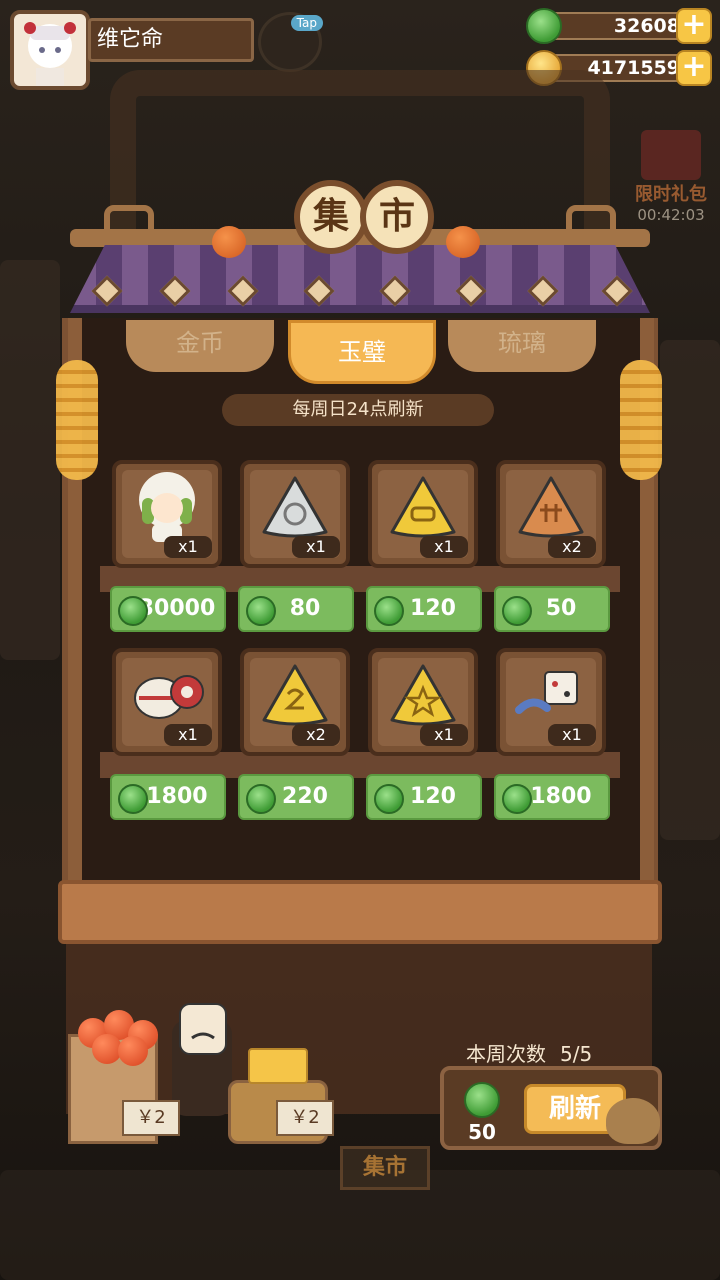  What do you see at coordinates (671, 215) in the screenshot?
I see `gift-timer: 00:42:03` at bounding box center [671, 215].